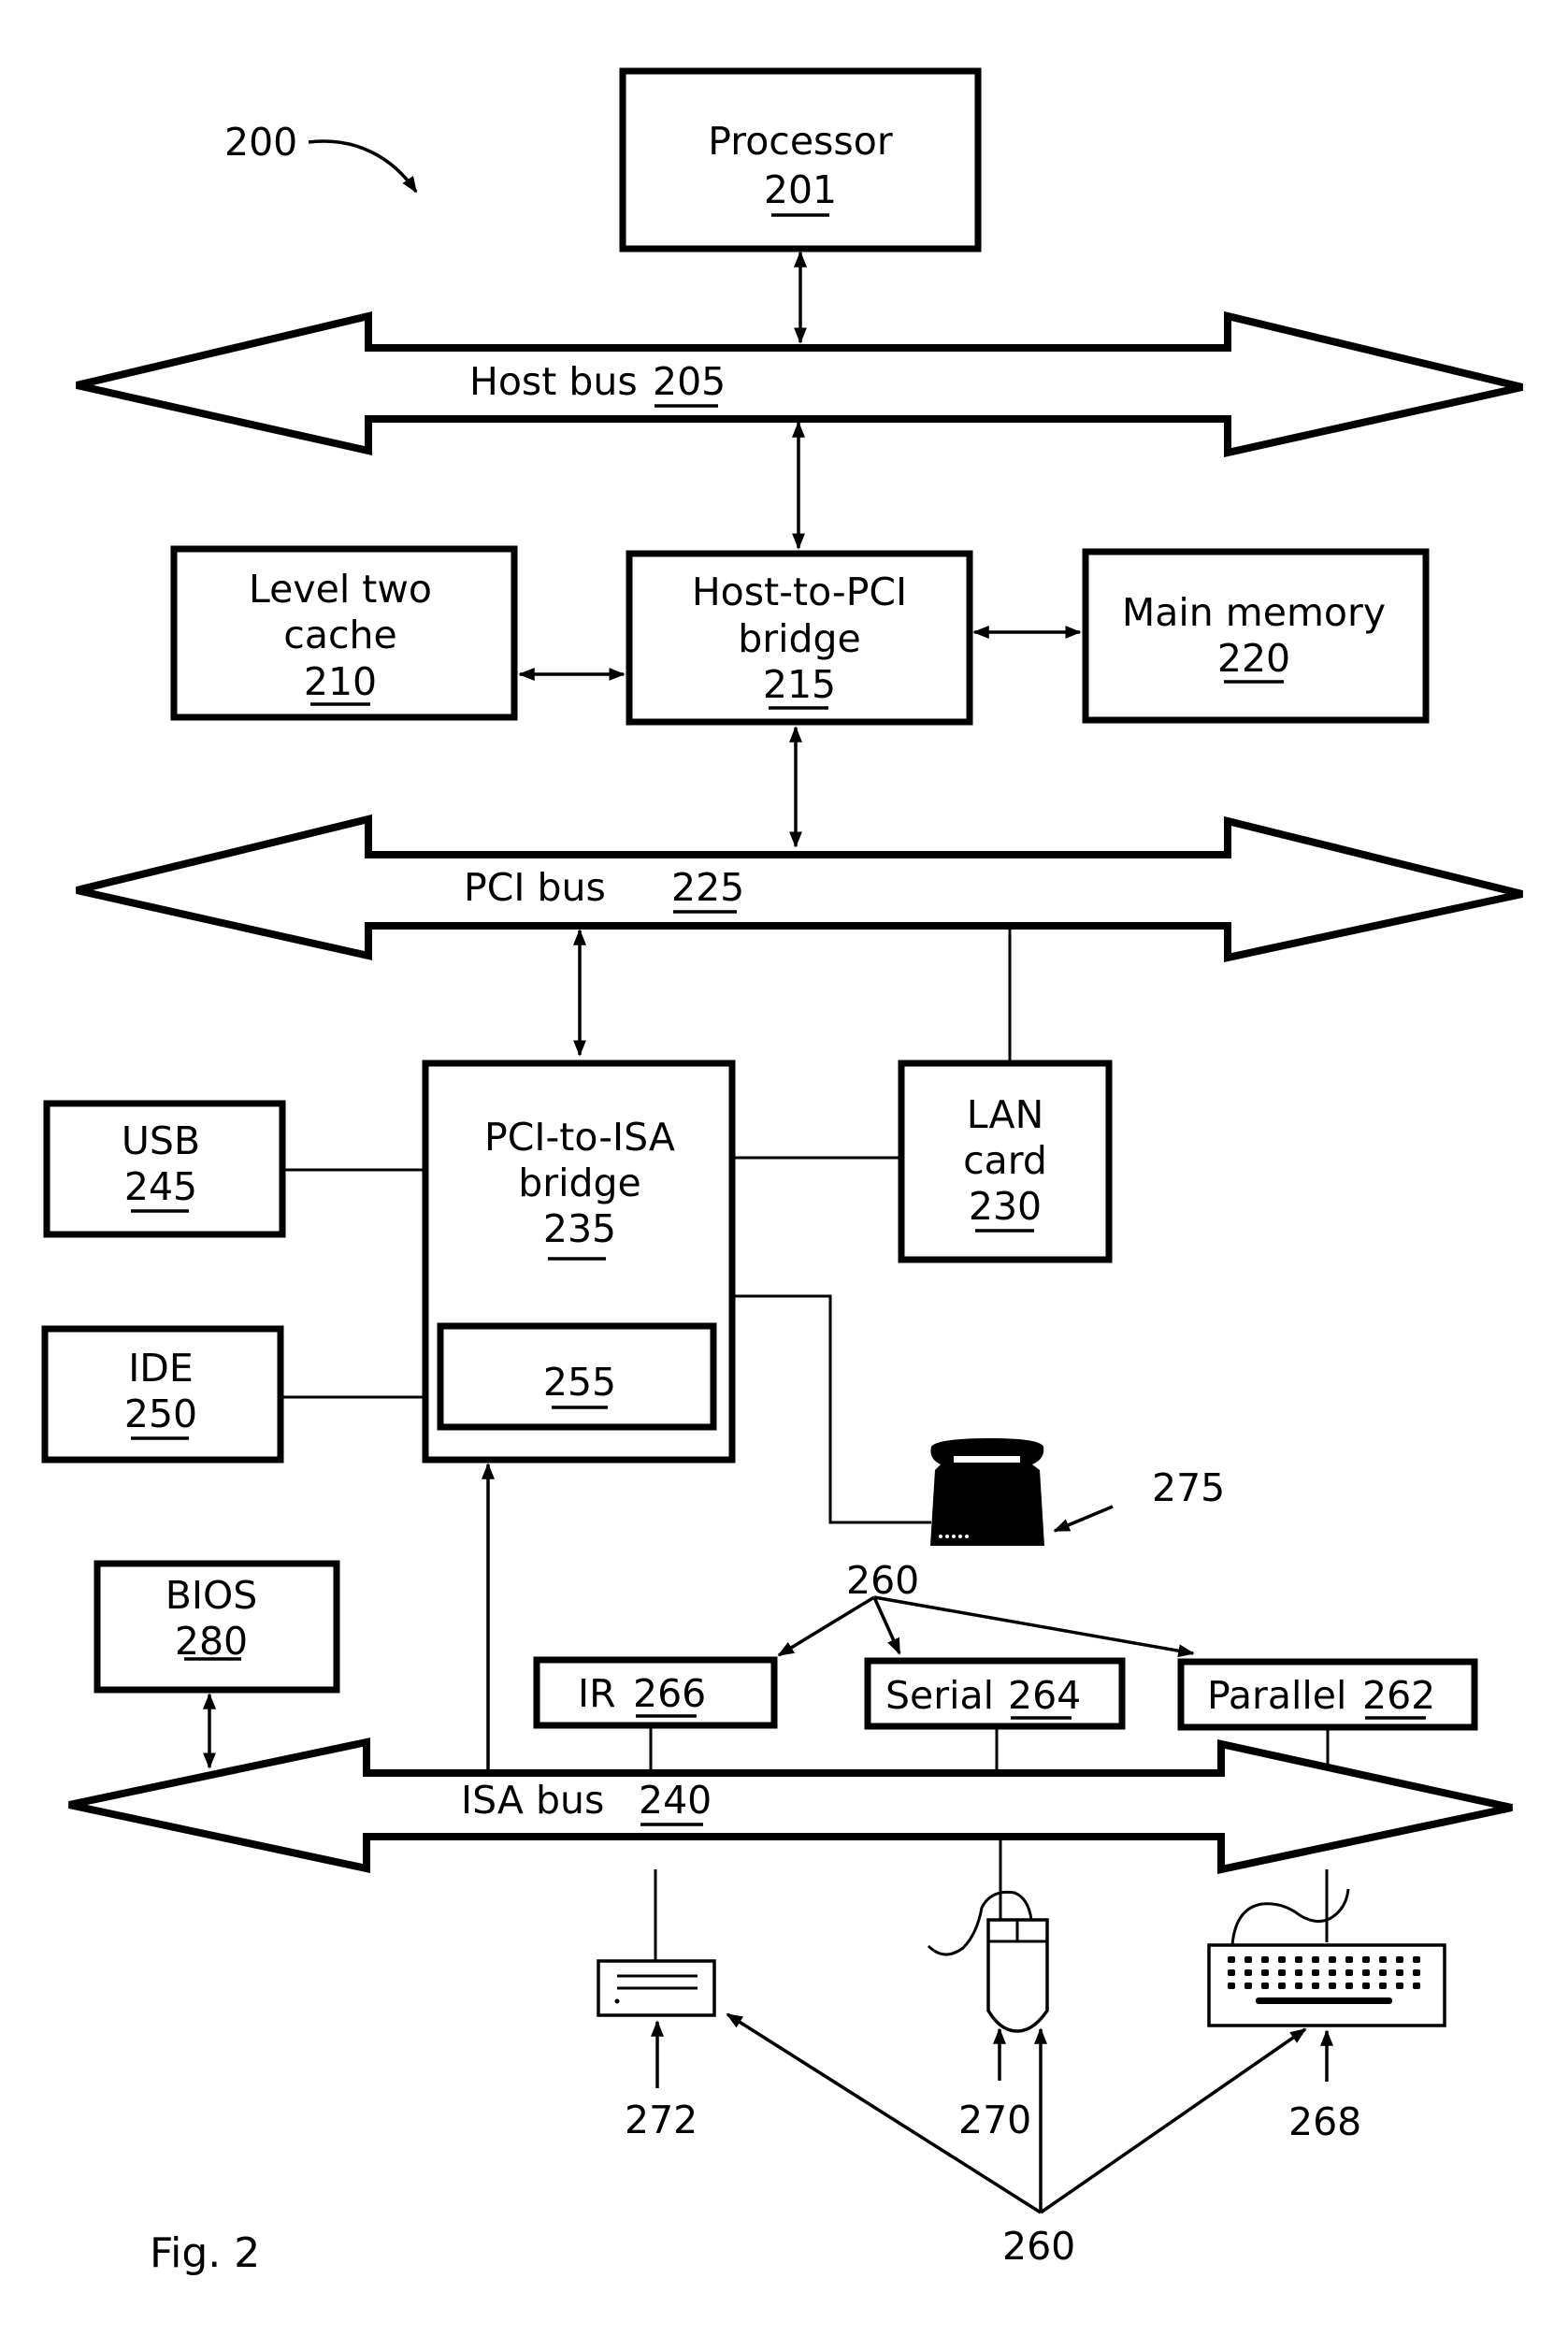 Image resolution: width=1568 pixels, height=2336 pixels. What do you see at coordinates (1254, 612) in the screenshot?
I see `main-memory-label: Main memory` at bounding box center [1254, 612].